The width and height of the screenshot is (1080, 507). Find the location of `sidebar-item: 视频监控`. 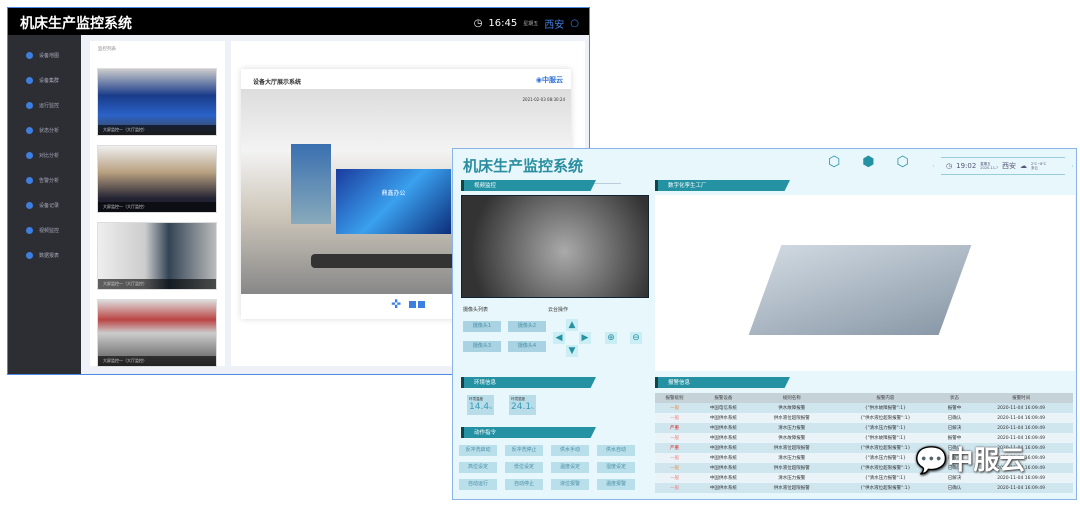

sidebar-item: 视频监控 is located at coordinates (44, 230).